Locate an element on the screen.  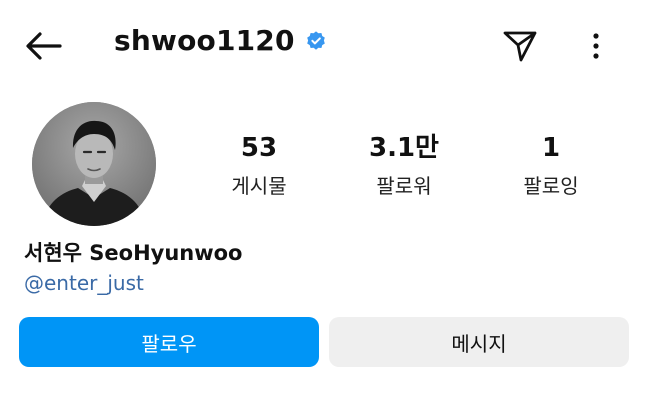
followers-label: 팔로워 is located at coordinates (404, 186).